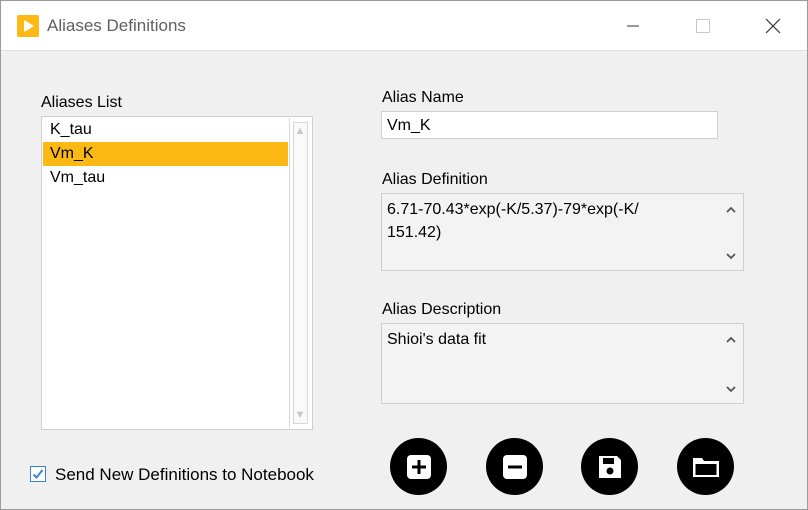  I want to click on alias-name-value: Vm_K, so click(409, 125).